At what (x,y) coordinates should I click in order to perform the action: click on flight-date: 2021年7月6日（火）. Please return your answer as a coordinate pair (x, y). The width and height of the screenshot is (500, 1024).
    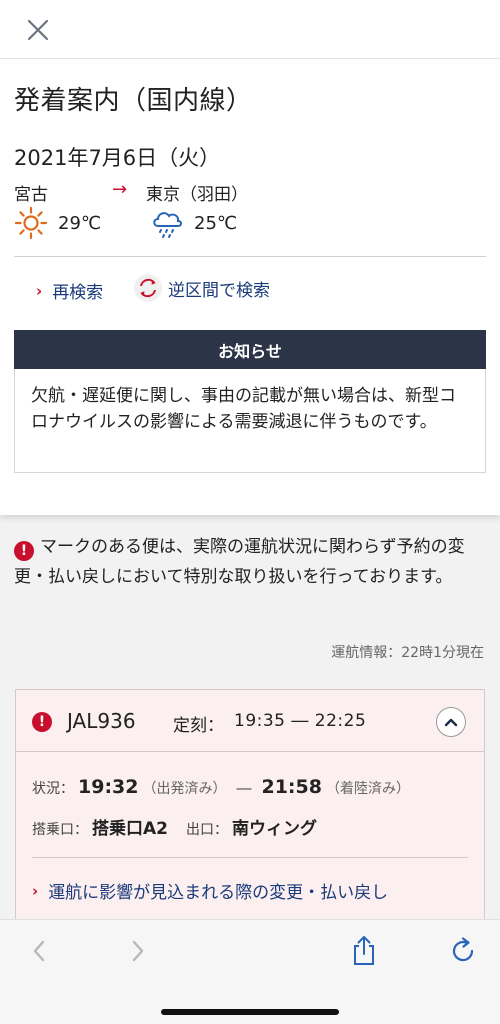
    Looking at the image, I should click on (117, 158).